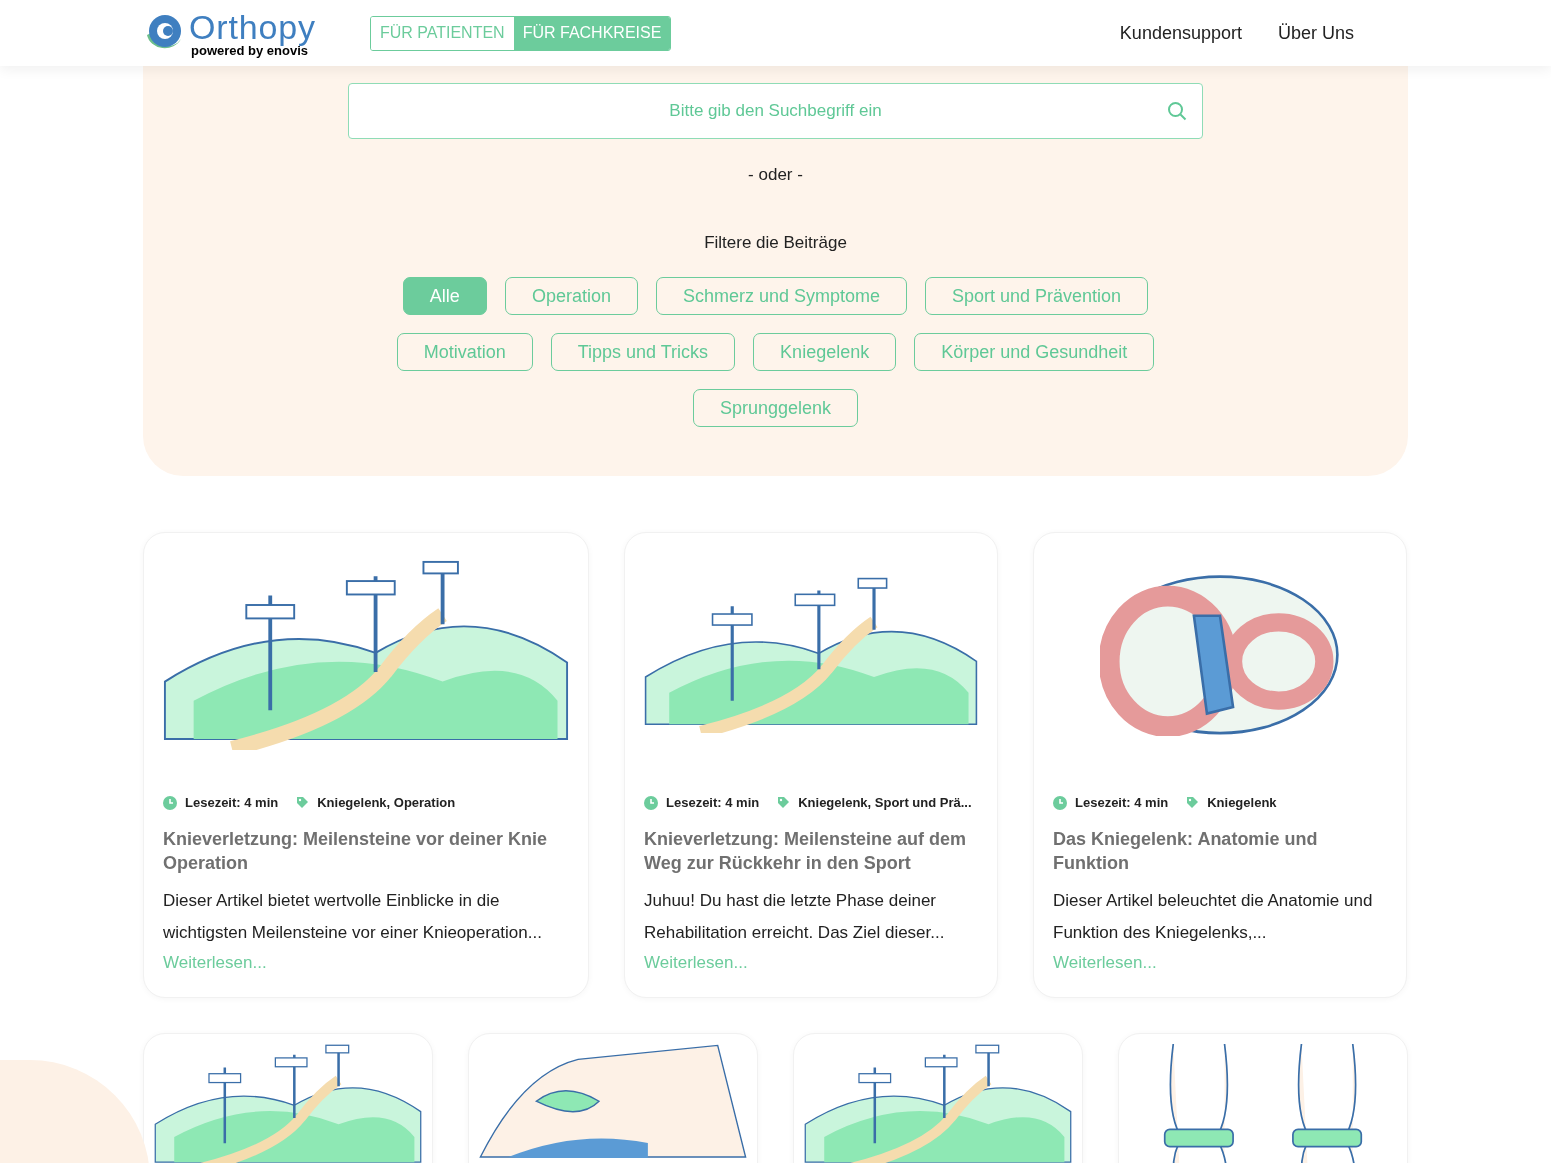 The width and height of the screenshot is (1551, 1163). Describe the element at coordinates (592, 33) in the screenshot. I see `audience-tab: FÜR FACHKREISE` at that location.